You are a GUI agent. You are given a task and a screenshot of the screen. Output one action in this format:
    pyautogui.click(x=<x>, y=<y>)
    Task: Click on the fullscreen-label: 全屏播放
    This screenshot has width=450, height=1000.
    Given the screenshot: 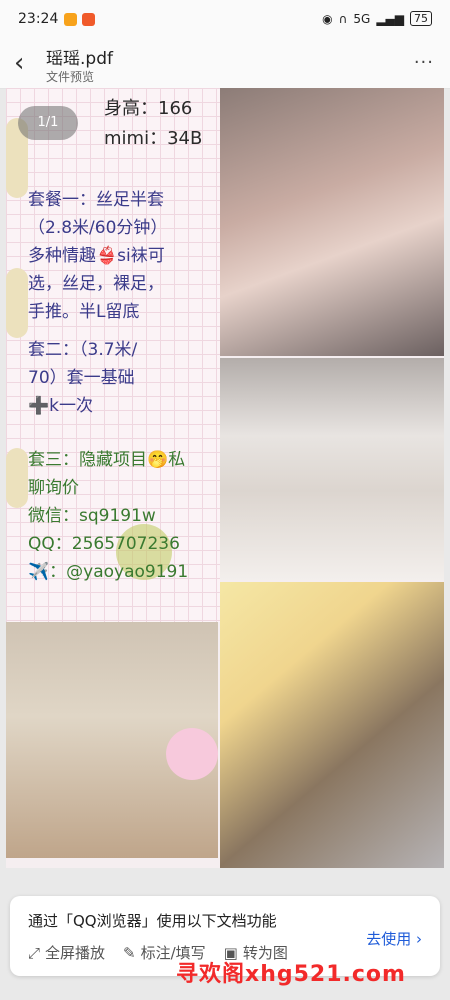 What is the action you would take?
    pyautogui.click(x=75, y=953)
    